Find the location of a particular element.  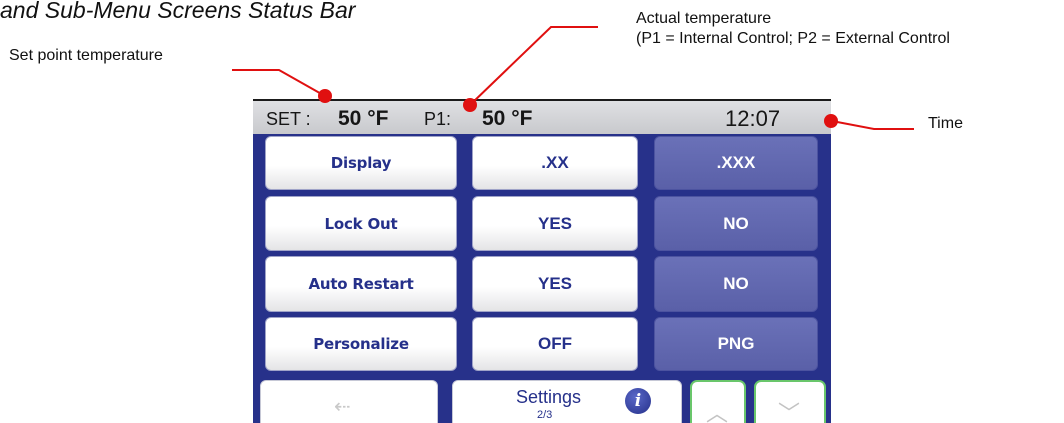

callout-set-point: Set point temperature is located at coordinates (86, 55).